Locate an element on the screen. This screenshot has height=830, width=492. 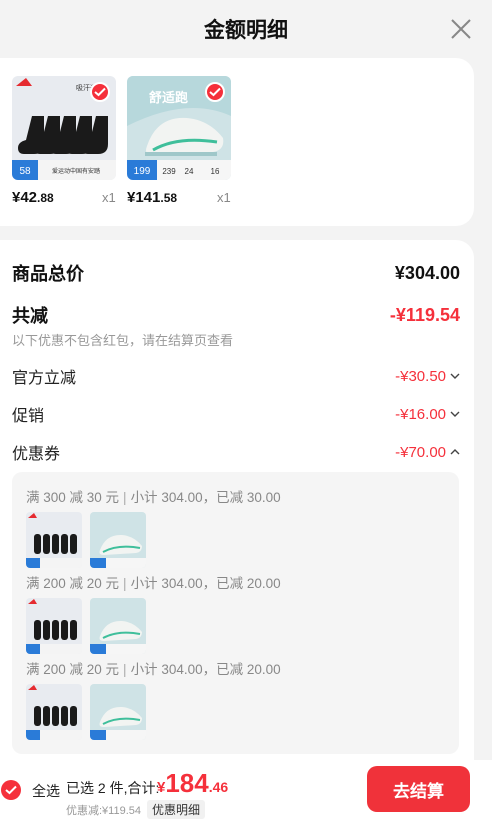
discount-row-promo: 促销 -¥16.00 is located at coordinates (236, 414).